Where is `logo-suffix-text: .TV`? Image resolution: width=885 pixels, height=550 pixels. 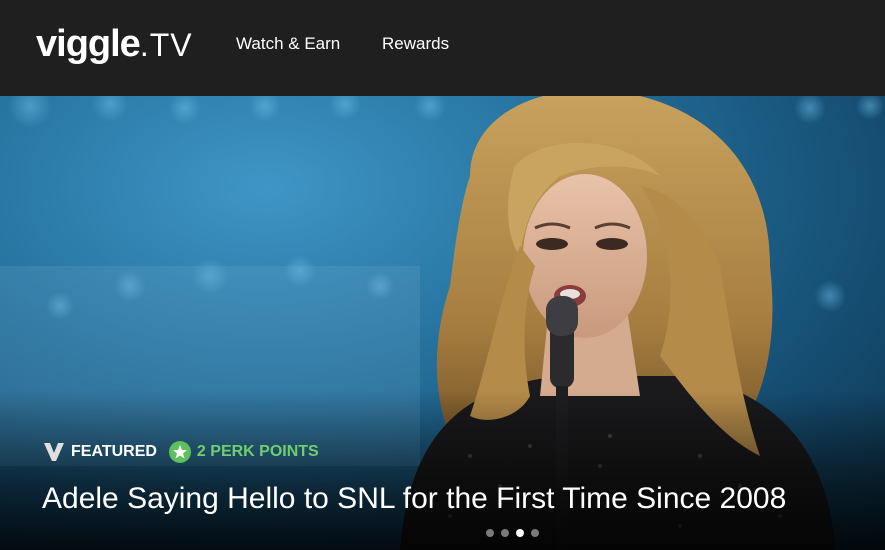 logo-suffix-text: .TV is located at coordinates (166, 45).